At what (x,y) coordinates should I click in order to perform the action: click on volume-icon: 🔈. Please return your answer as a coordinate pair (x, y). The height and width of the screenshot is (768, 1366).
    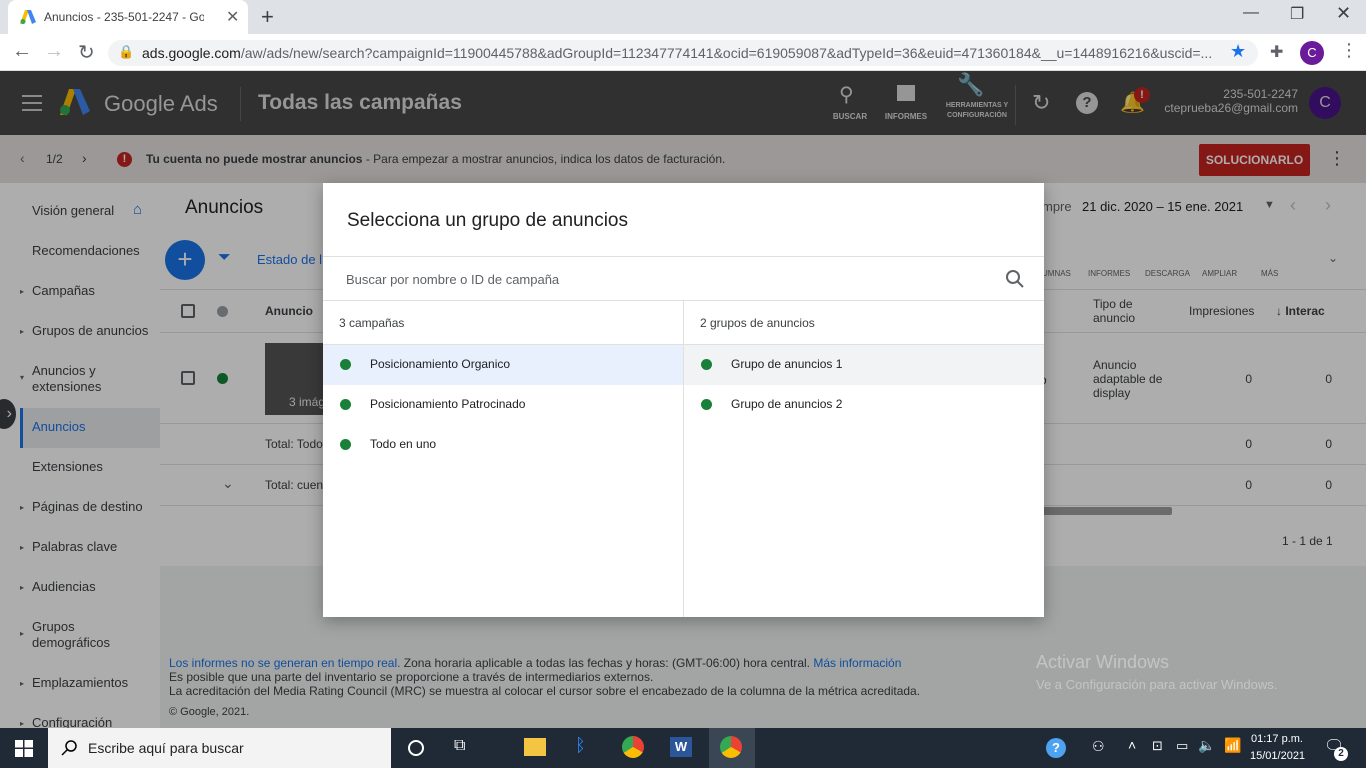
    Looking at the image, I should click on (1206, 745).